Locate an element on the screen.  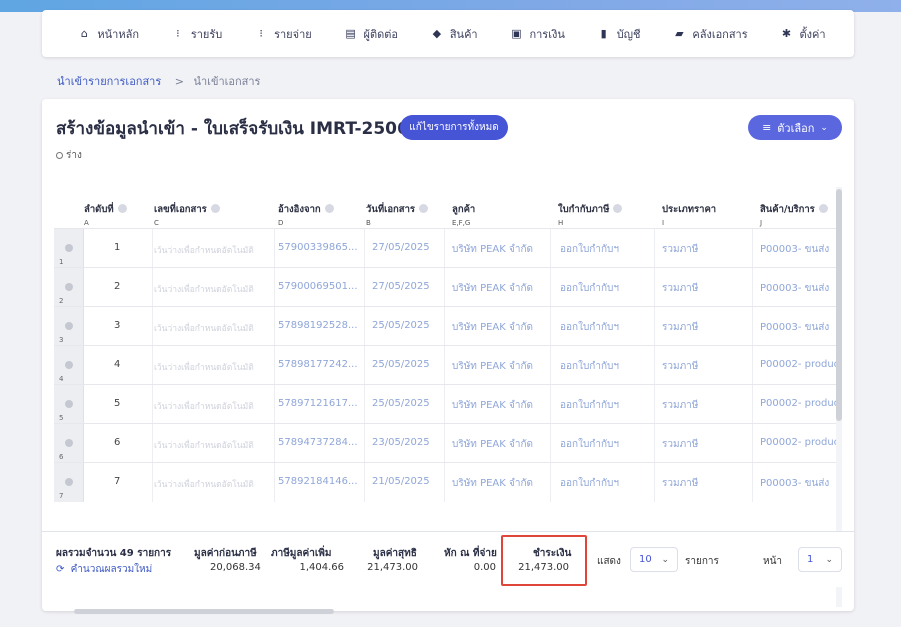
options-button: ≡ ตัวเลือก ⌄ is located at coordinates (795, 127).